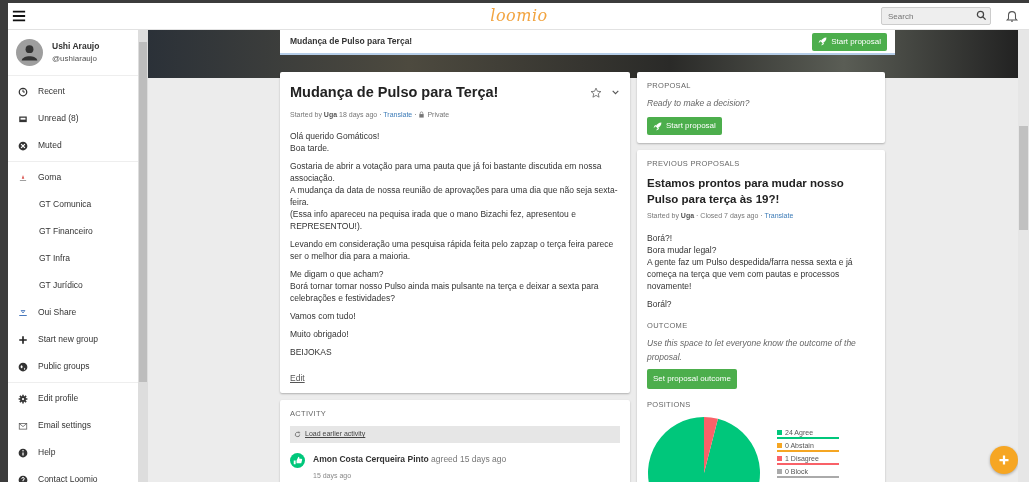 The width and height of the screenshot is (1029, 482). Describe the element at coordinates (410, 459) in the screenshot. I see `activity-text: Amon Costa Cerqueira Pinto agreed 15 days ago` at that location.